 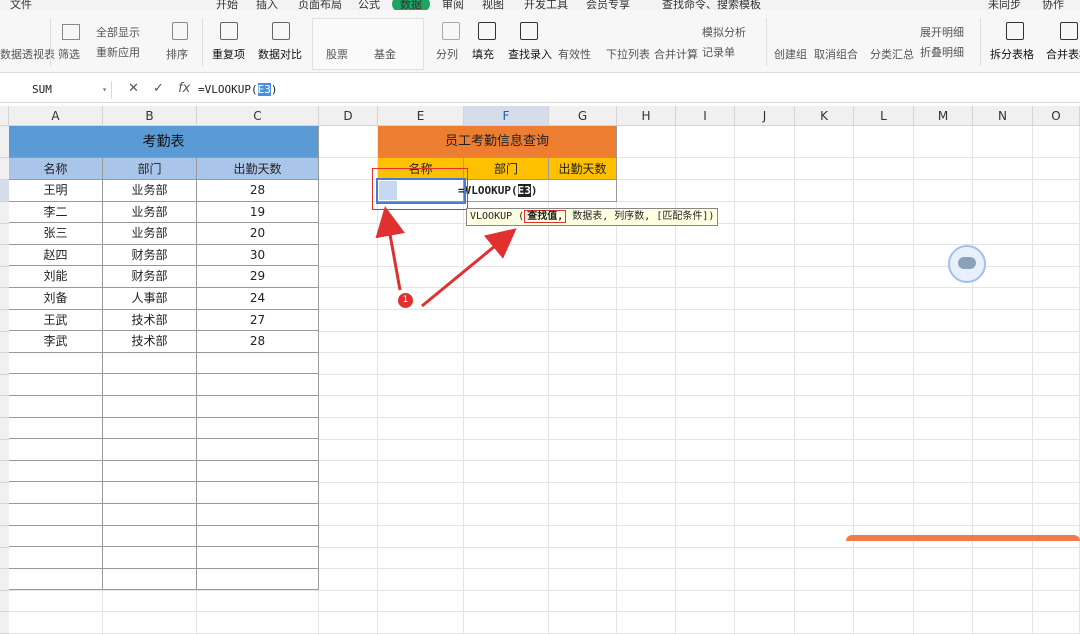 I want to click on annotation-badge: 1, so click(x=405, y=300).